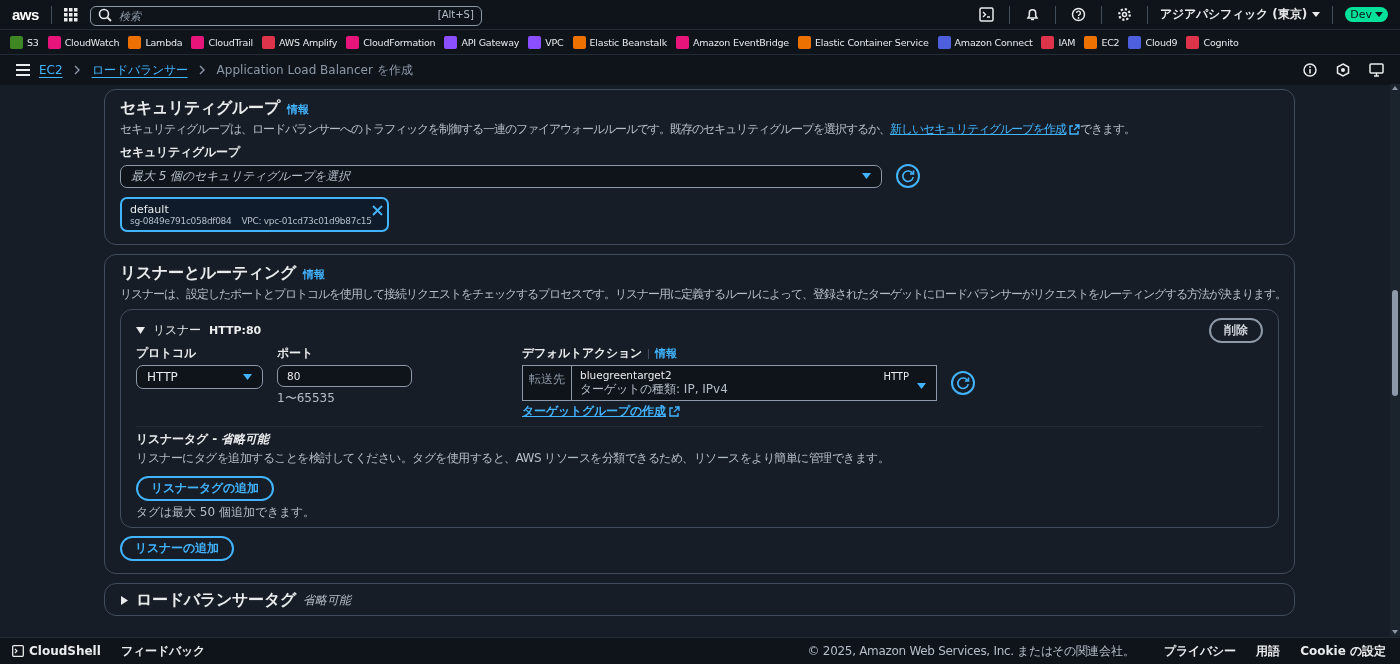  What do you see at coordinates (306, 398) in the screenshot?
I see `field-hint: 1〜65535` at bounding box center [306, 398].